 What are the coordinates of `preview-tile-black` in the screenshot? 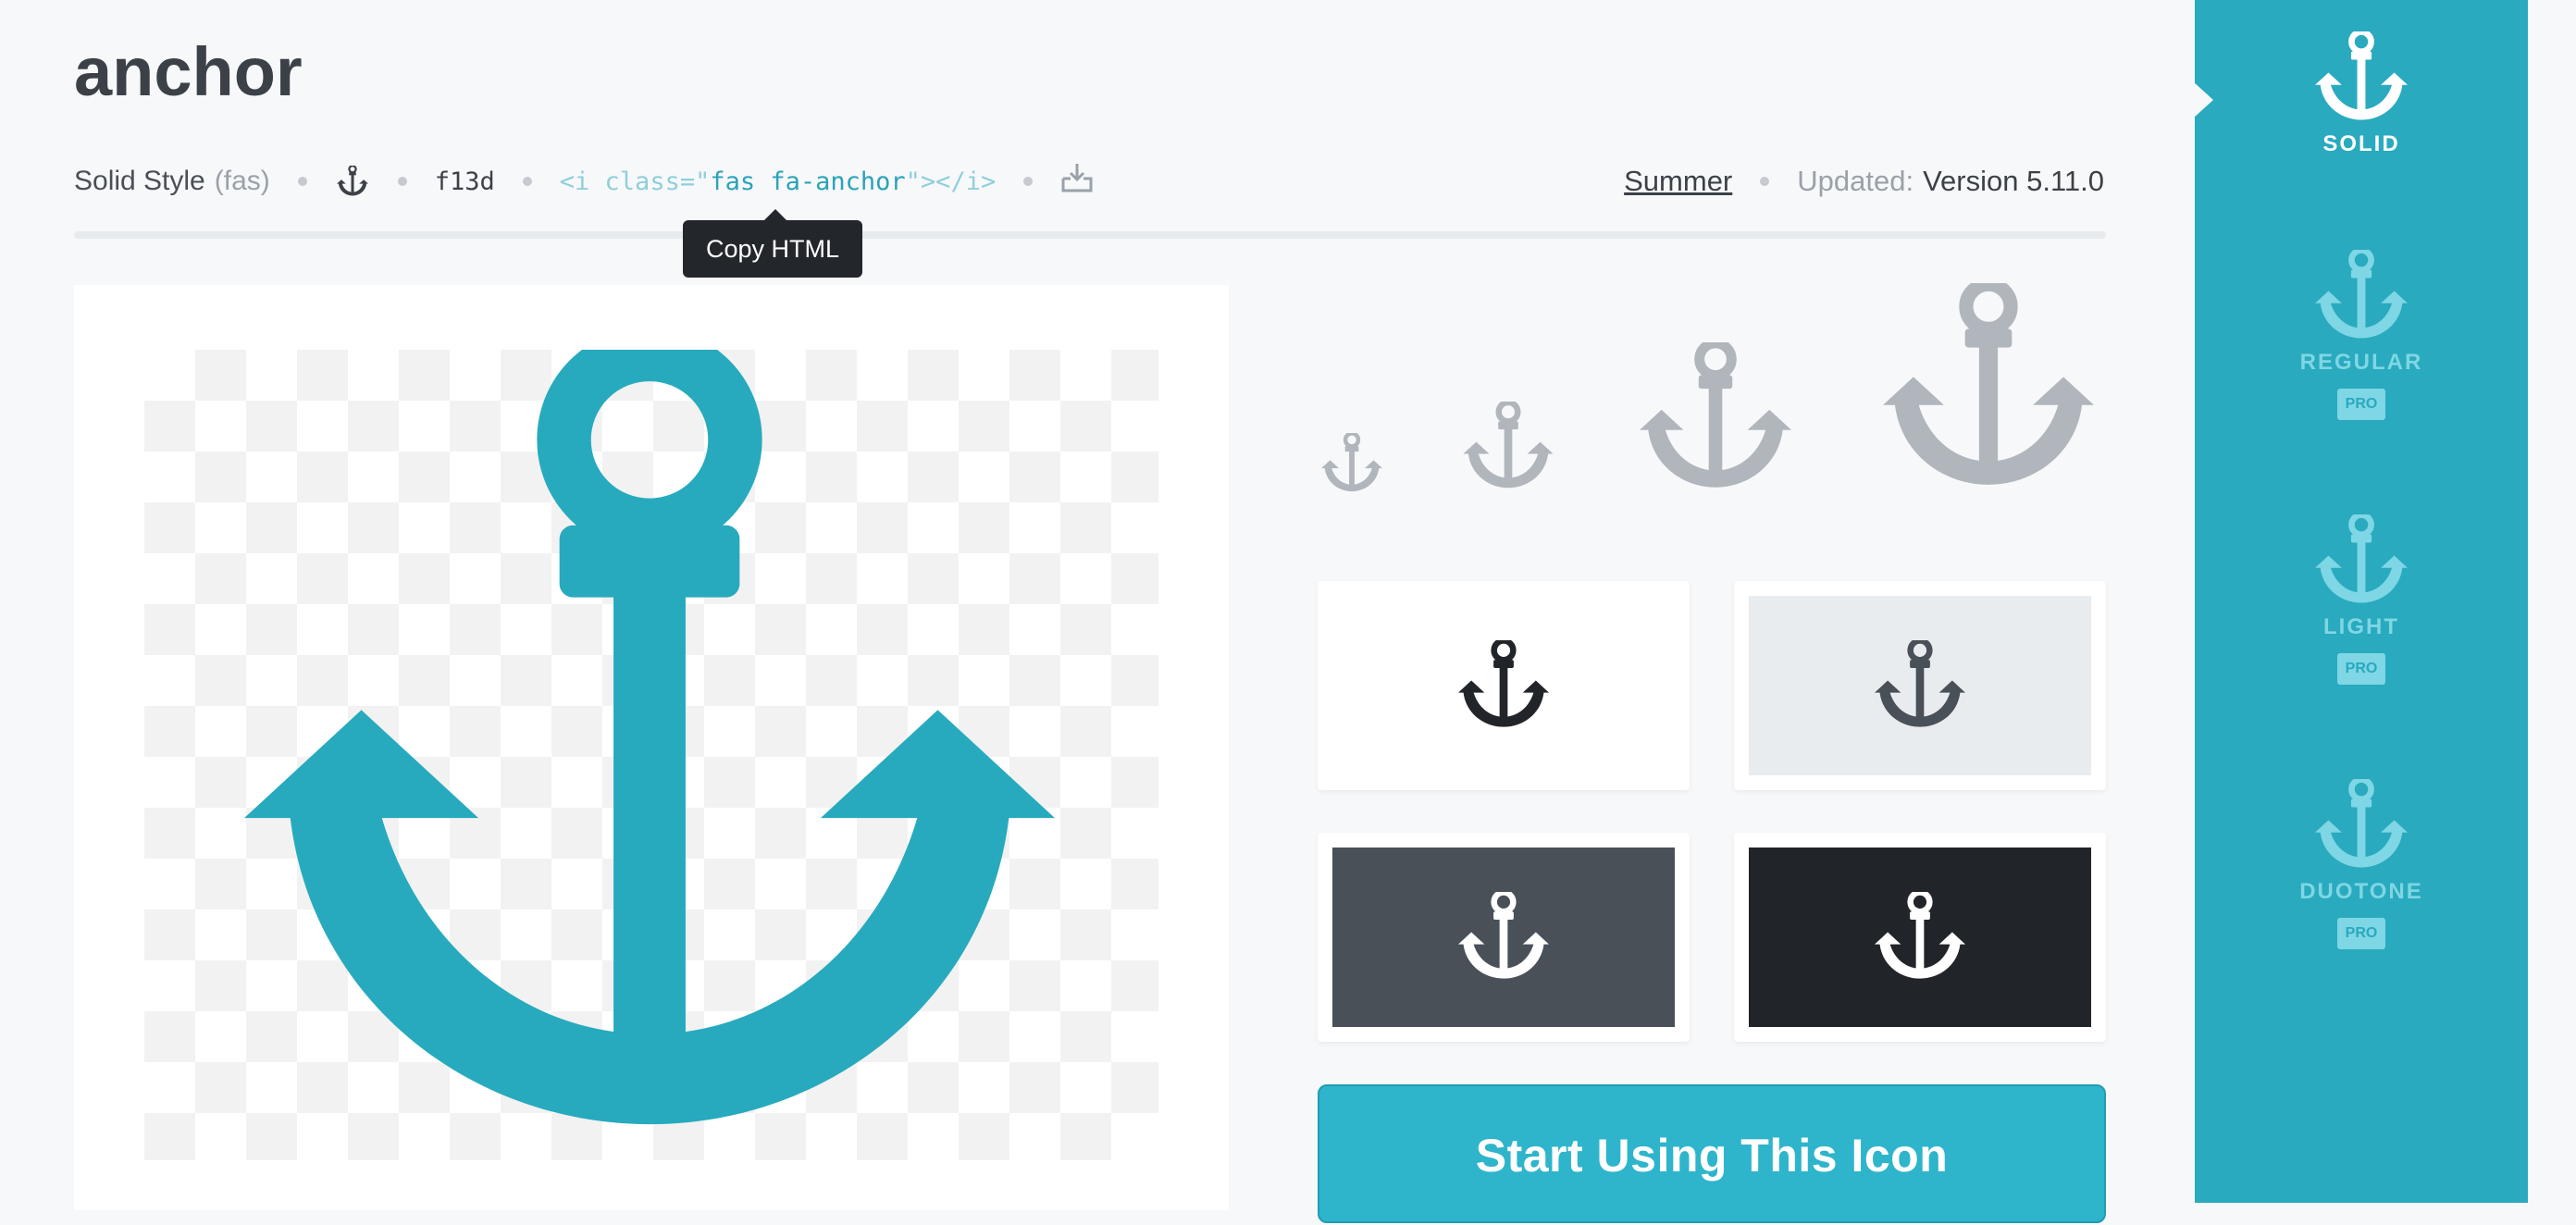 It's located at (1920, 937).